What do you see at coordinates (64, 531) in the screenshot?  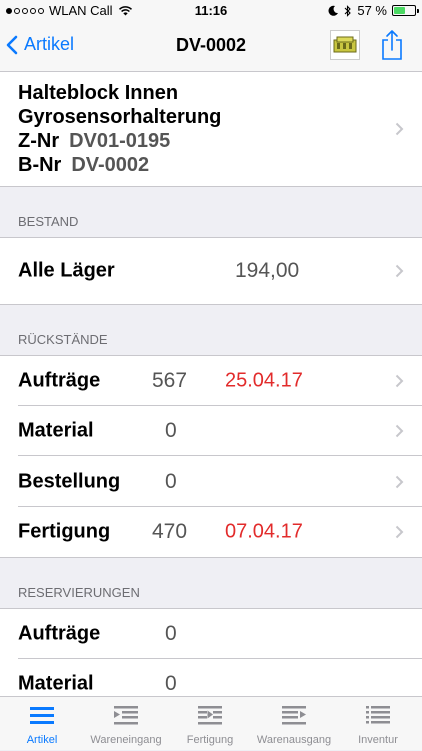 I see `row-label: Fertigung` at bounding box center [64, 531].